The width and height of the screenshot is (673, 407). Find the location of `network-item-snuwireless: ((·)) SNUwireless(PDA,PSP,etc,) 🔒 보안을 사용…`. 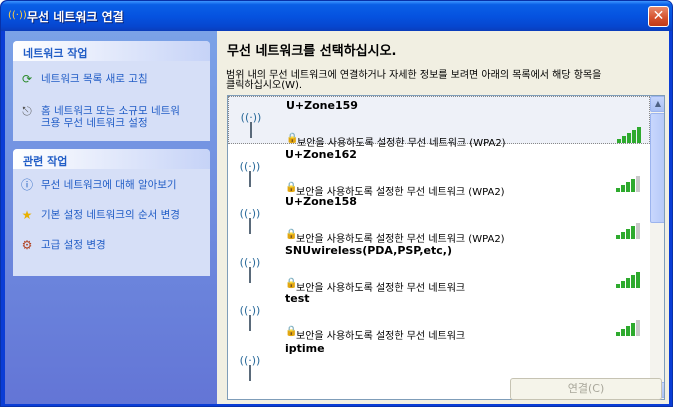

network-item-snuwireless: ((·)) SNUwireless(PDA,PSP,etc,) 🔒 보안을 사용… is located at coordinates (439, 268).